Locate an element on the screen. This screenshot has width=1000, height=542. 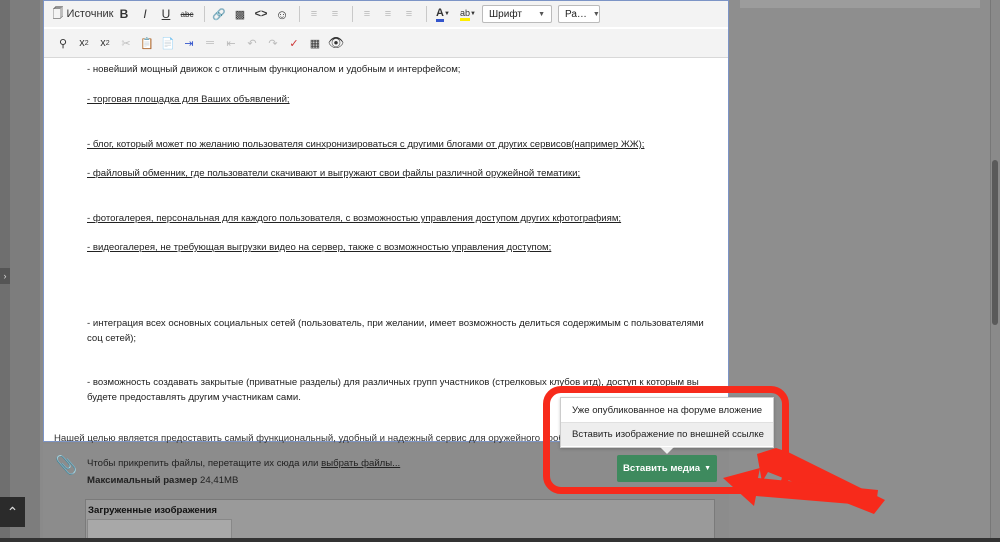
annotation-arrows is located at coordinates (804, 481).